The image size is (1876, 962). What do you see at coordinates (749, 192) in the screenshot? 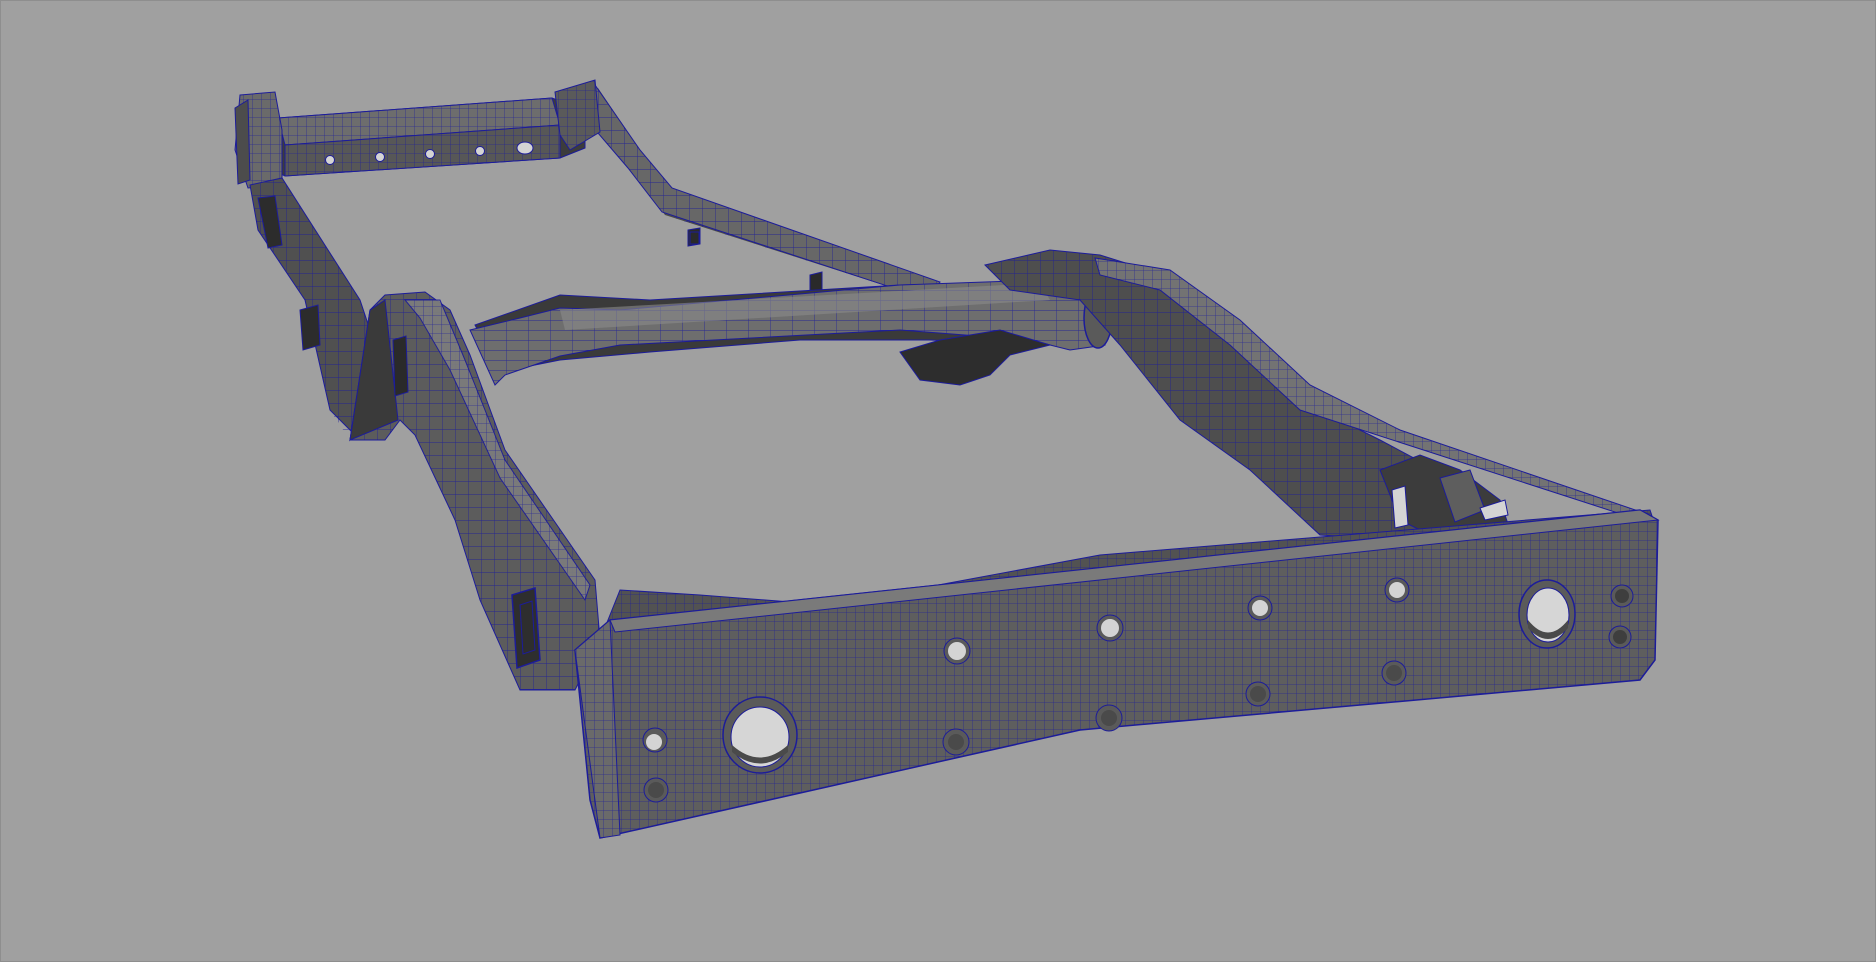
I see `far-side-rail` at bounding box center [749, 192].